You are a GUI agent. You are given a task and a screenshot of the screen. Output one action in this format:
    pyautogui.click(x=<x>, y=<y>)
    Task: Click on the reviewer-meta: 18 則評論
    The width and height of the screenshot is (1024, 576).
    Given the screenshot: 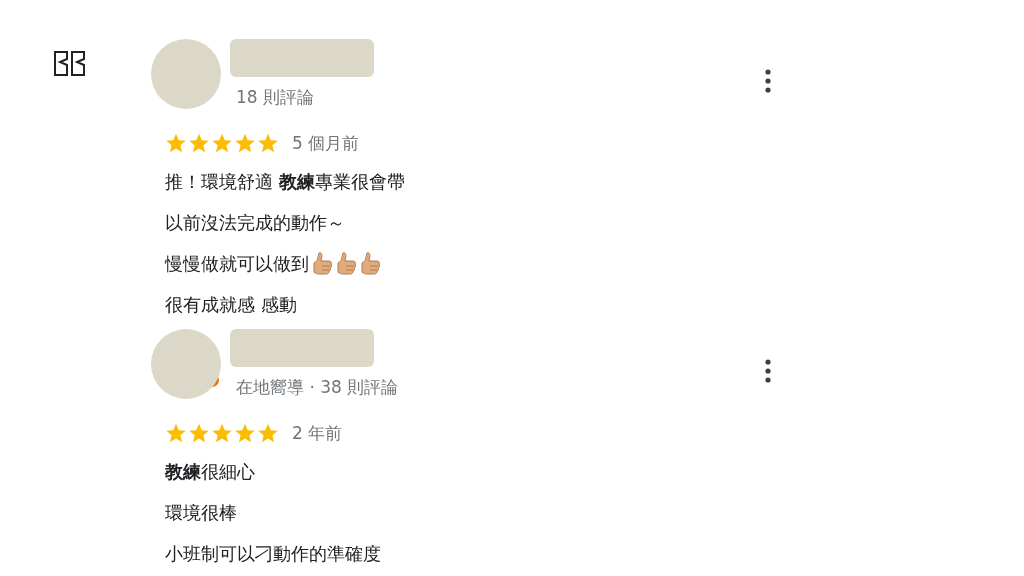 What is the action you would take?
    pyautogui.click(x=276, y=97)
    